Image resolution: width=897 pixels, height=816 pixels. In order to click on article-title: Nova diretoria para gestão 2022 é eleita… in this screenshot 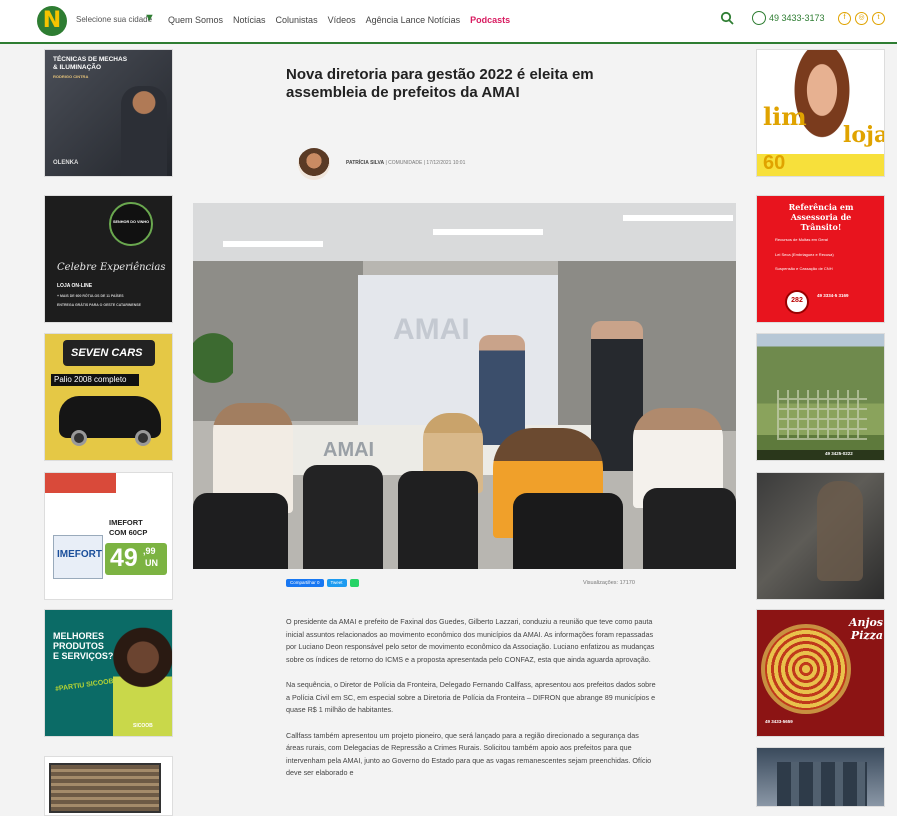, I will do `click(440, 83)`.